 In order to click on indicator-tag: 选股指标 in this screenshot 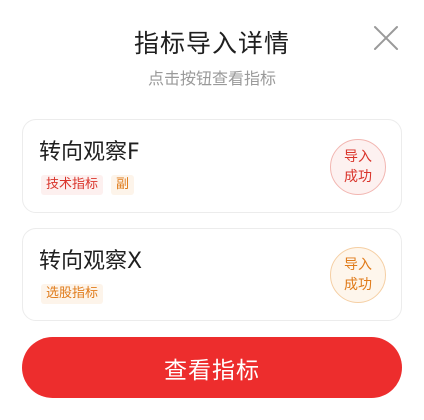, I will do `click(72, 294)`.